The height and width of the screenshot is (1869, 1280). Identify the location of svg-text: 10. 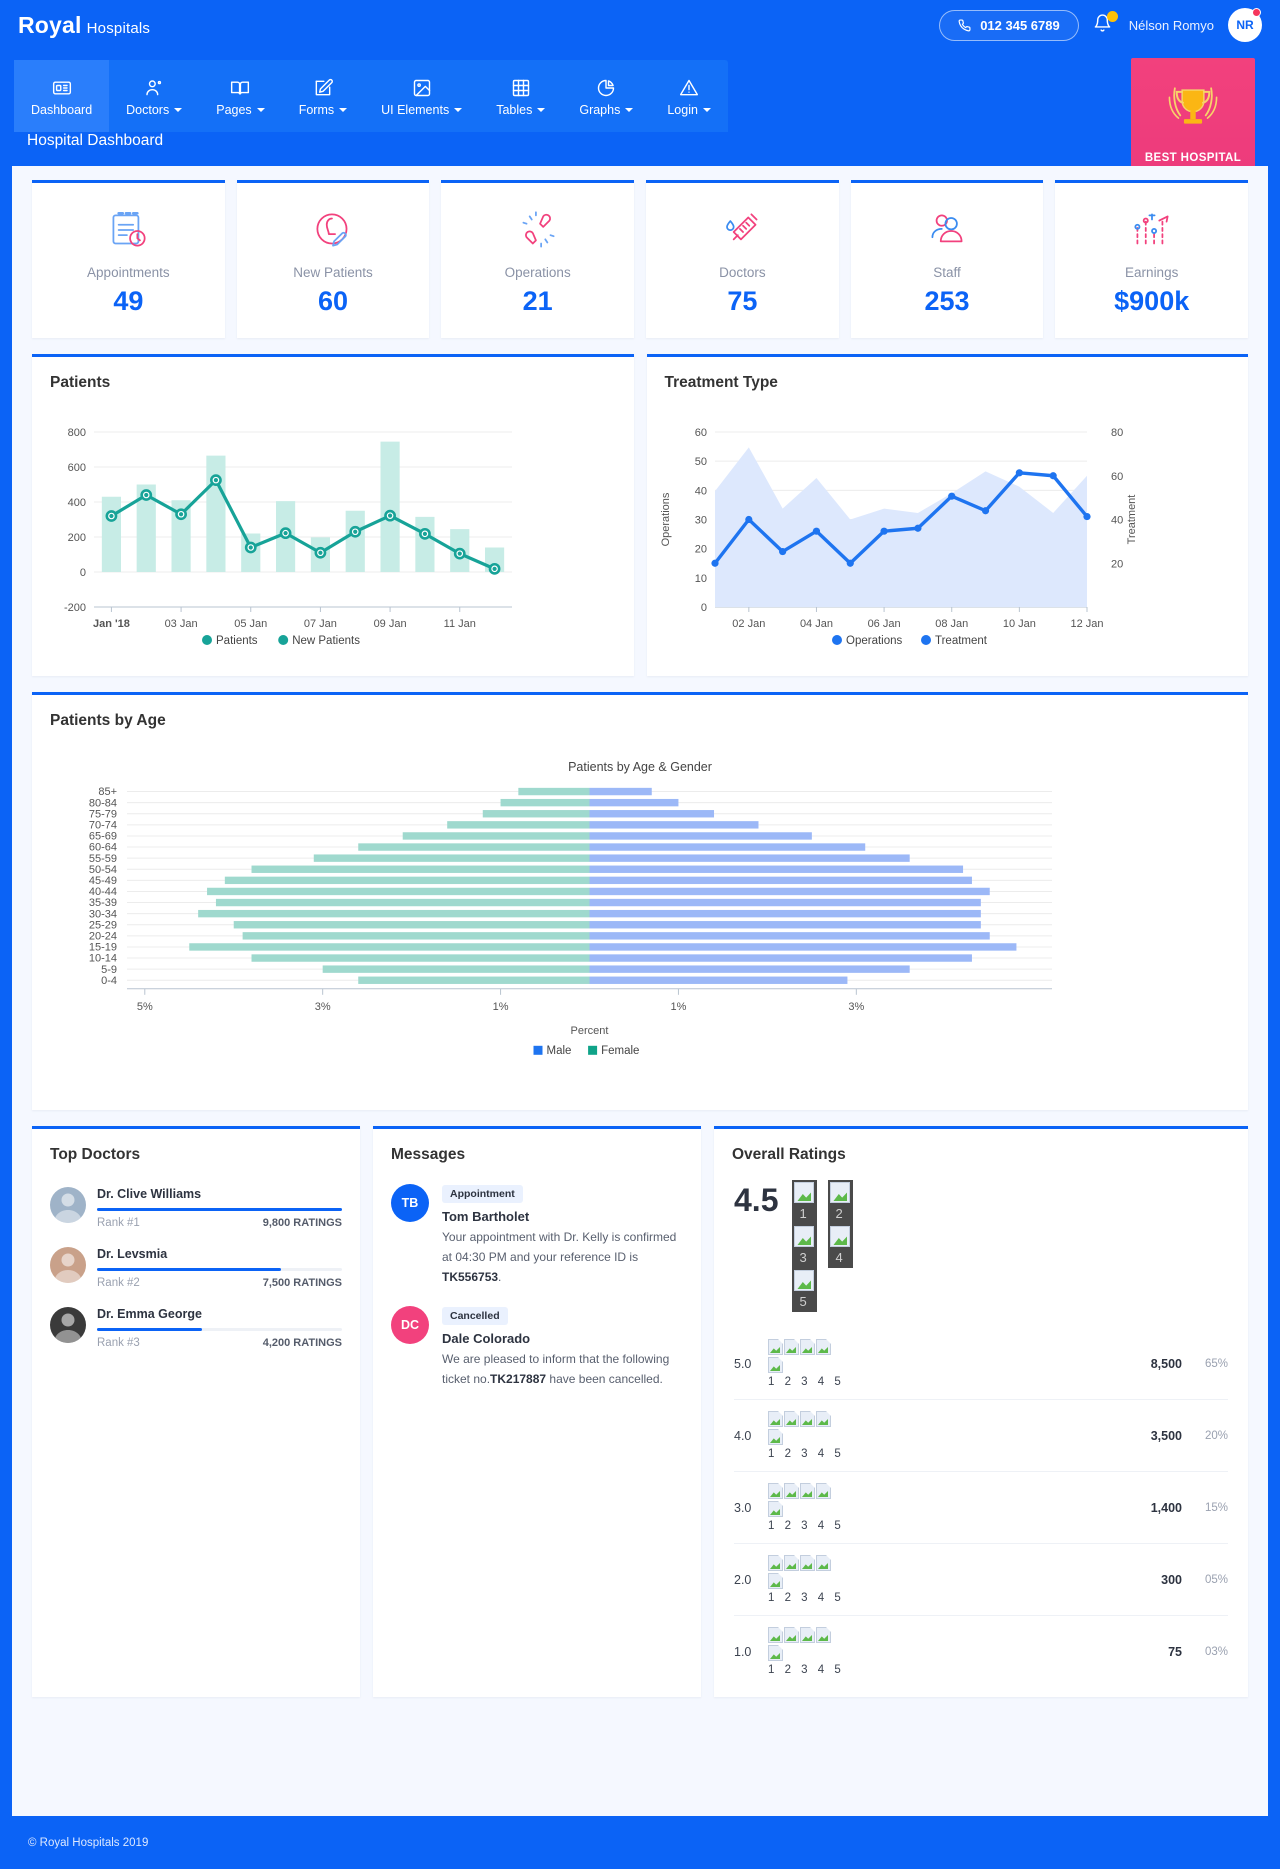
(700, 579).